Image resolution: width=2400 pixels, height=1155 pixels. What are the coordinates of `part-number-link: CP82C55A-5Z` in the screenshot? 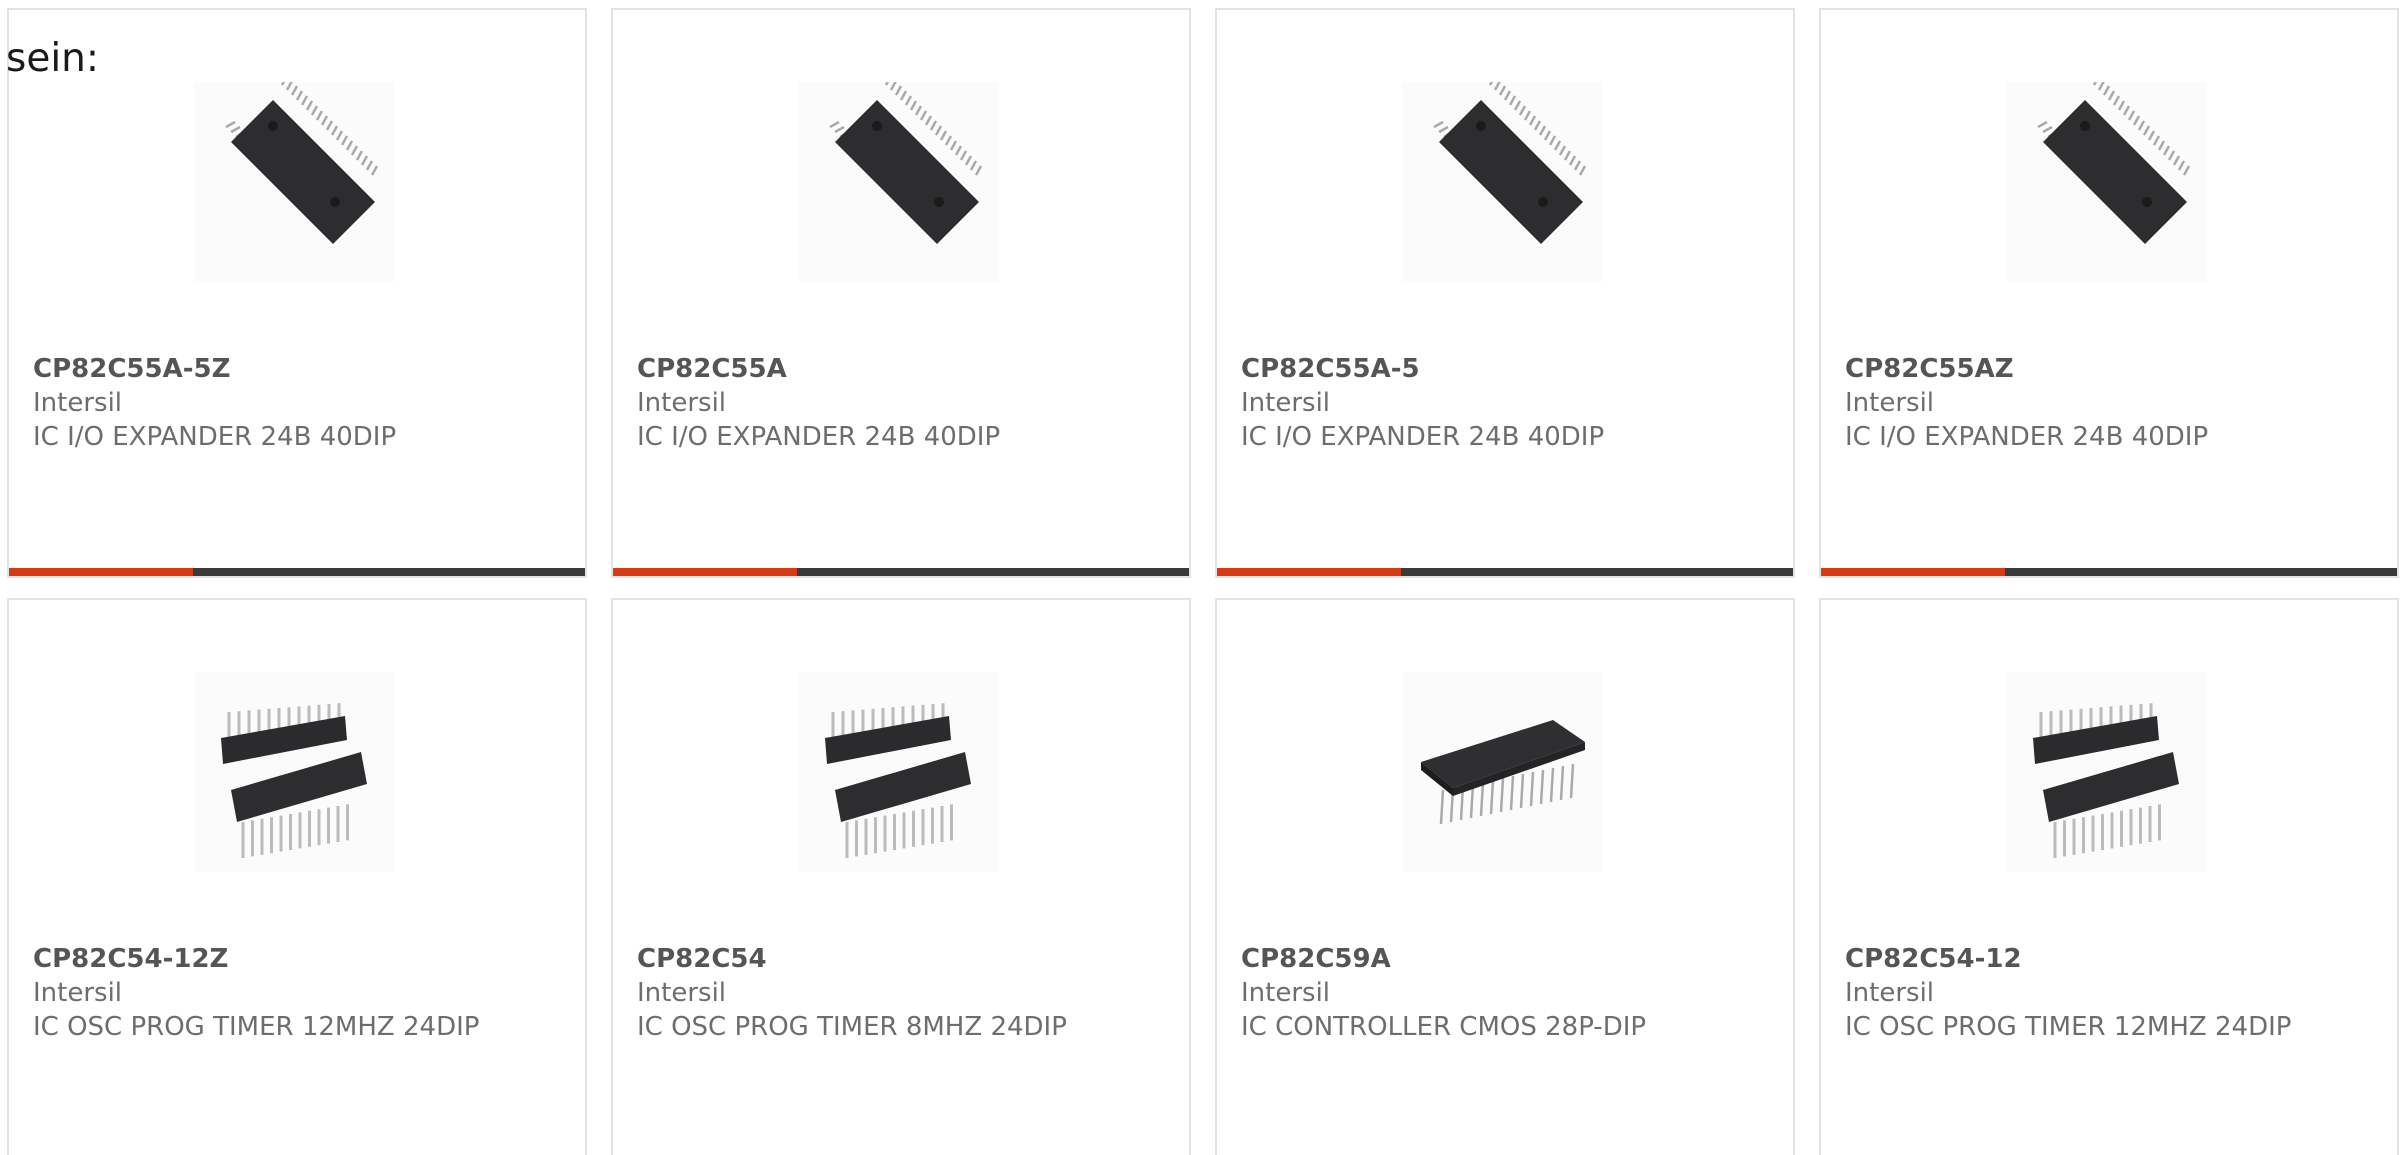 It's located at (283, 369).